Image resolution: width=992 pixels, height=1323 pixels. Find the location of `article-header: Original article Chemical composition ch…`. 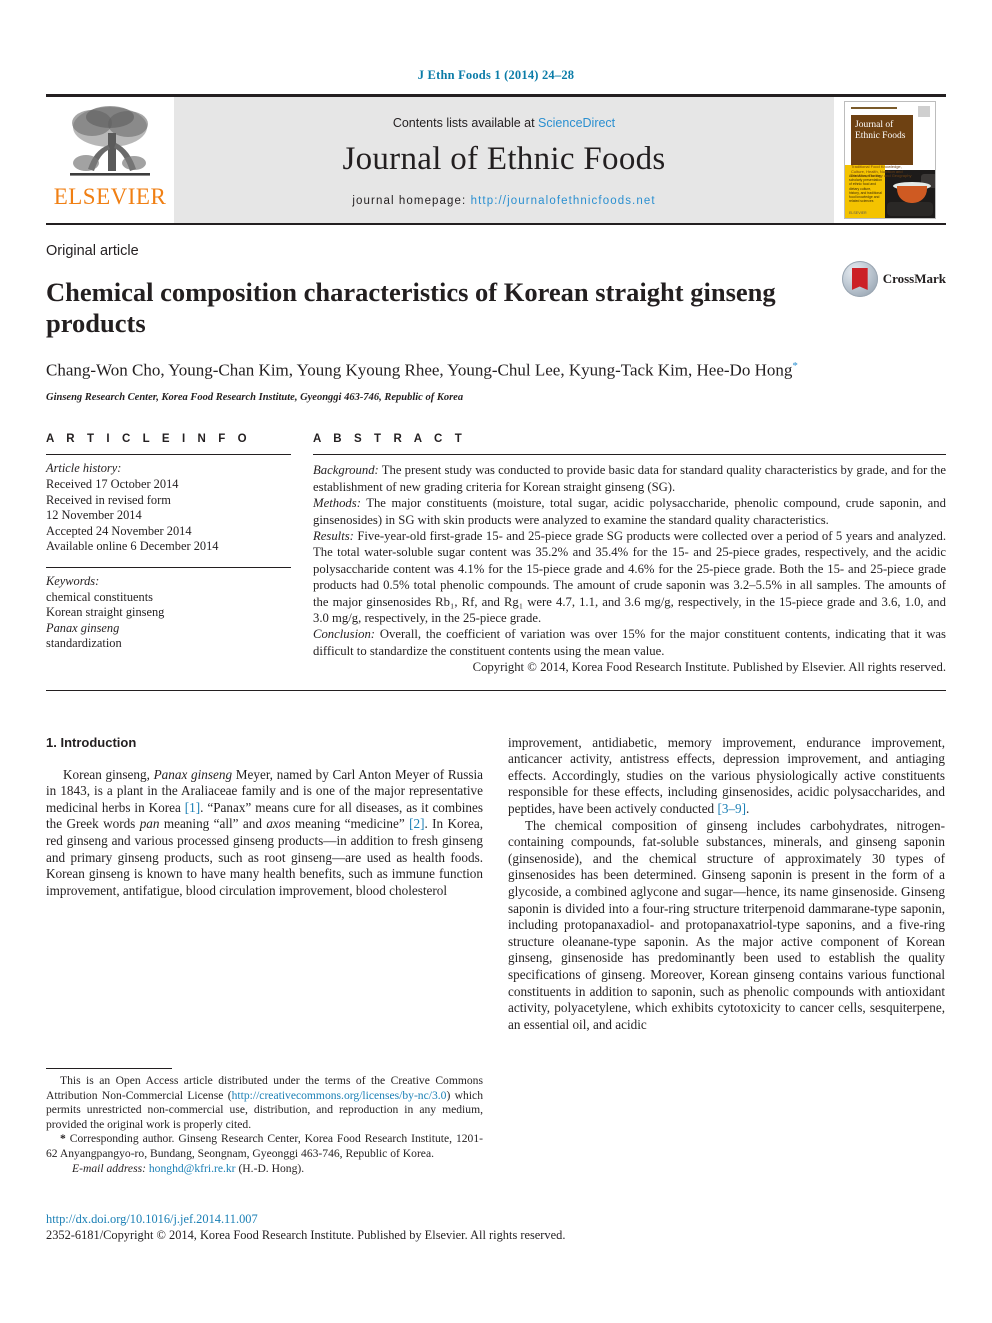

article-header: Original article Chemical composition ch… is located at coordinates (496, 323).